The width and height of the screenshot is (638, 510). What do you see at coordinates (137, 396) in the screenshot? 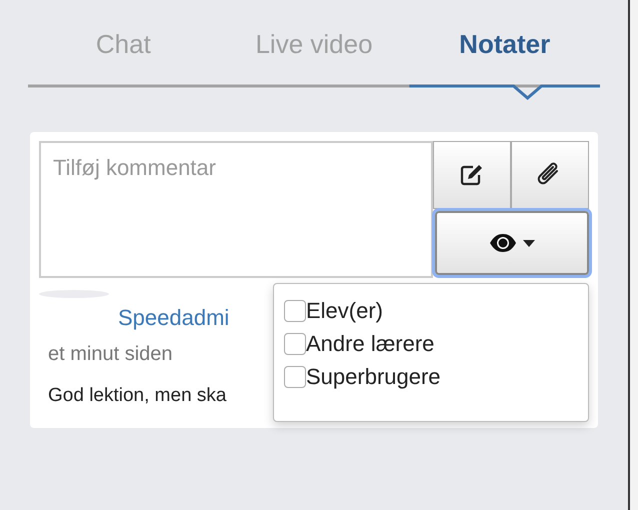
I see `note-text: God lektion, men ska` at bounding box center [137, 396].